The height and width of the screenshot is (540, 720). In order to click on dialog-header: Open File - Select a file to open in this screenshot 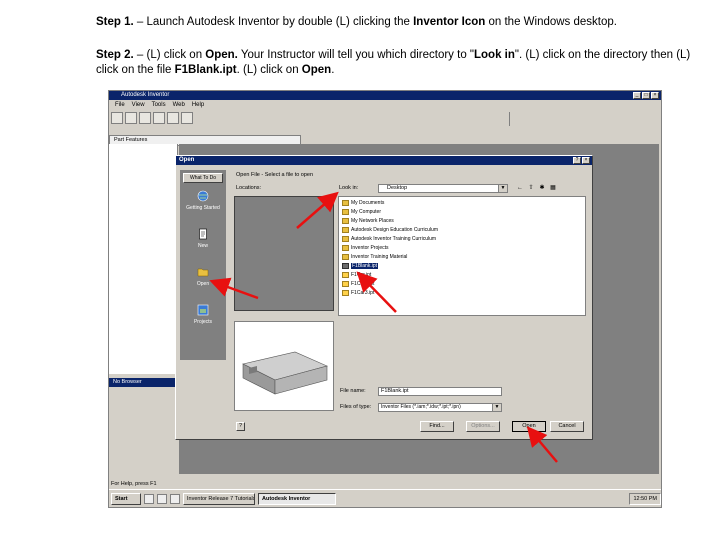, I will do `click(411, 175)`.